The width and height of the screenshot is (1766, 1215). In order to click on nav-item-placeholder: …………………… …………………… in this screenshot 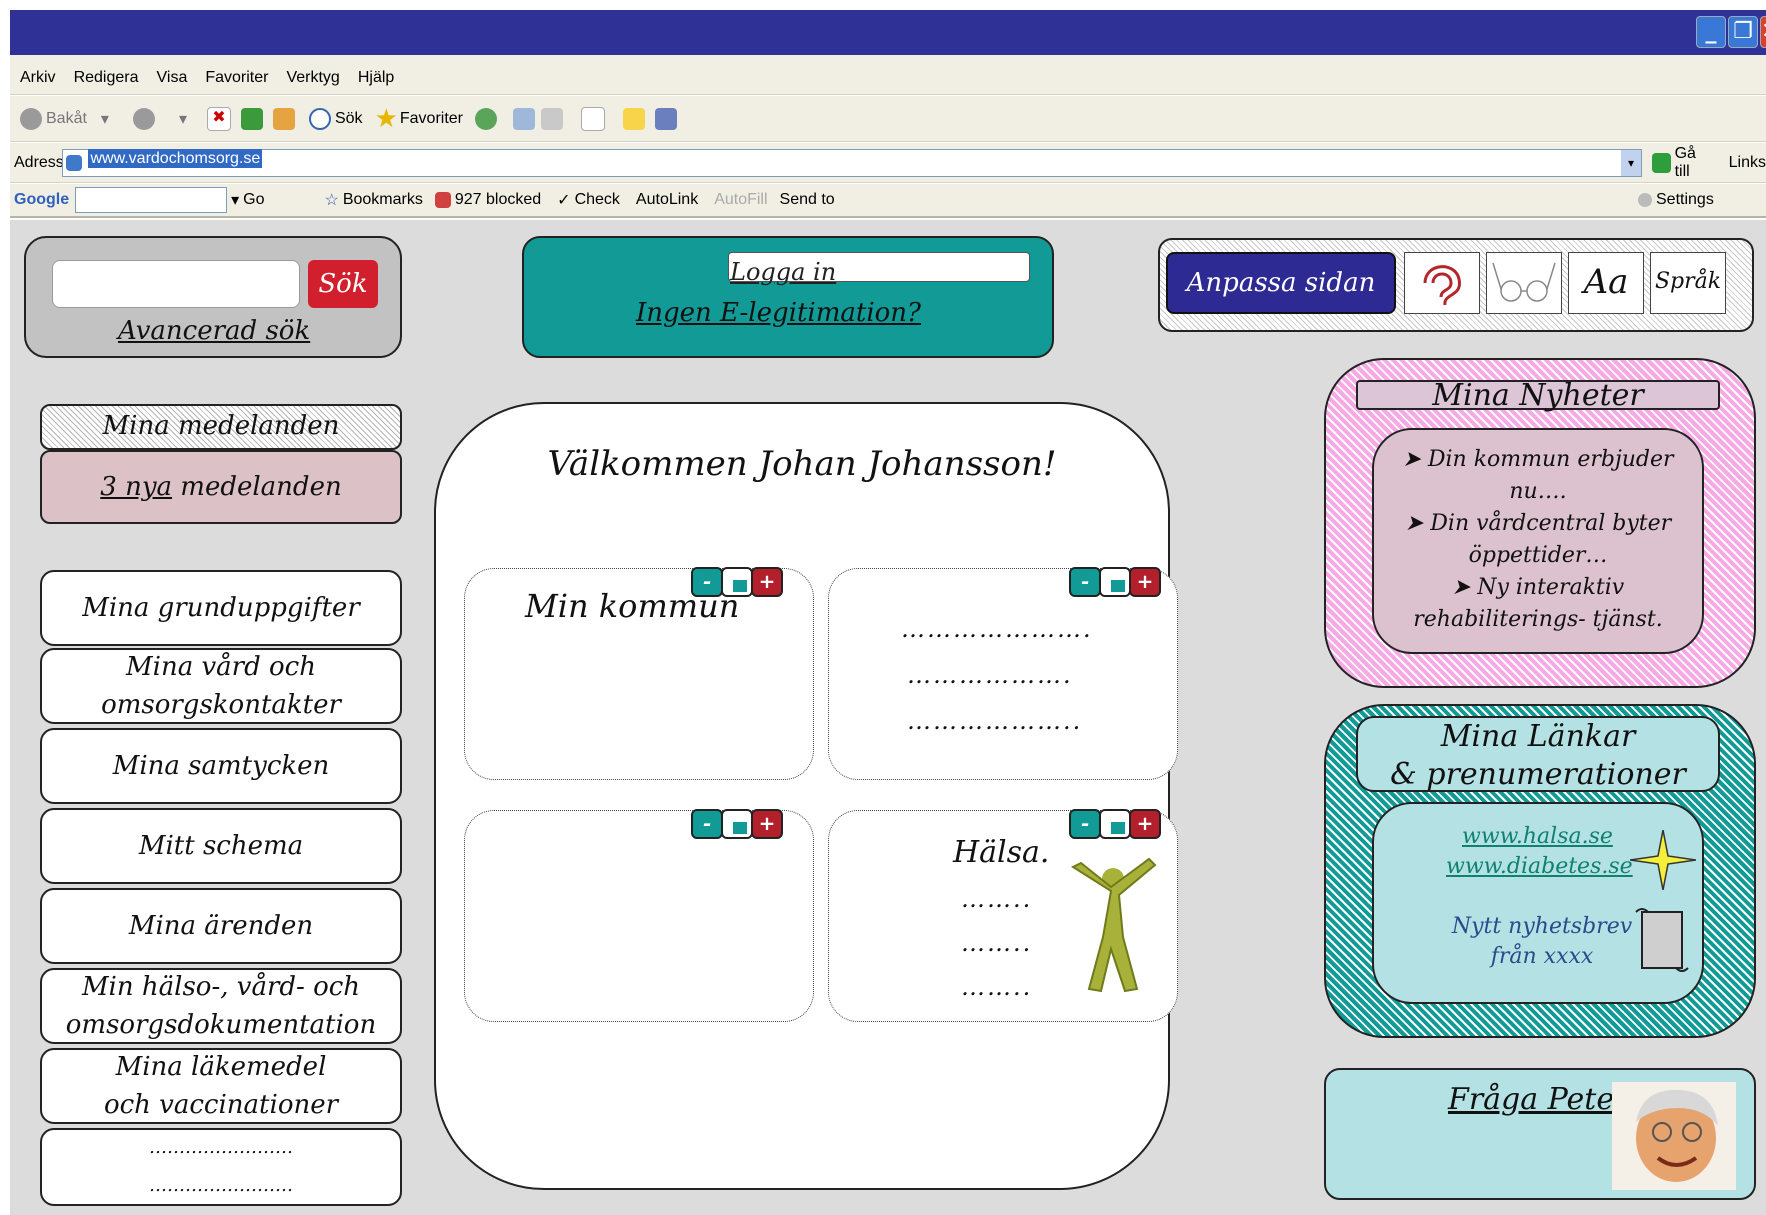, I will do `click(221, 1167)`.